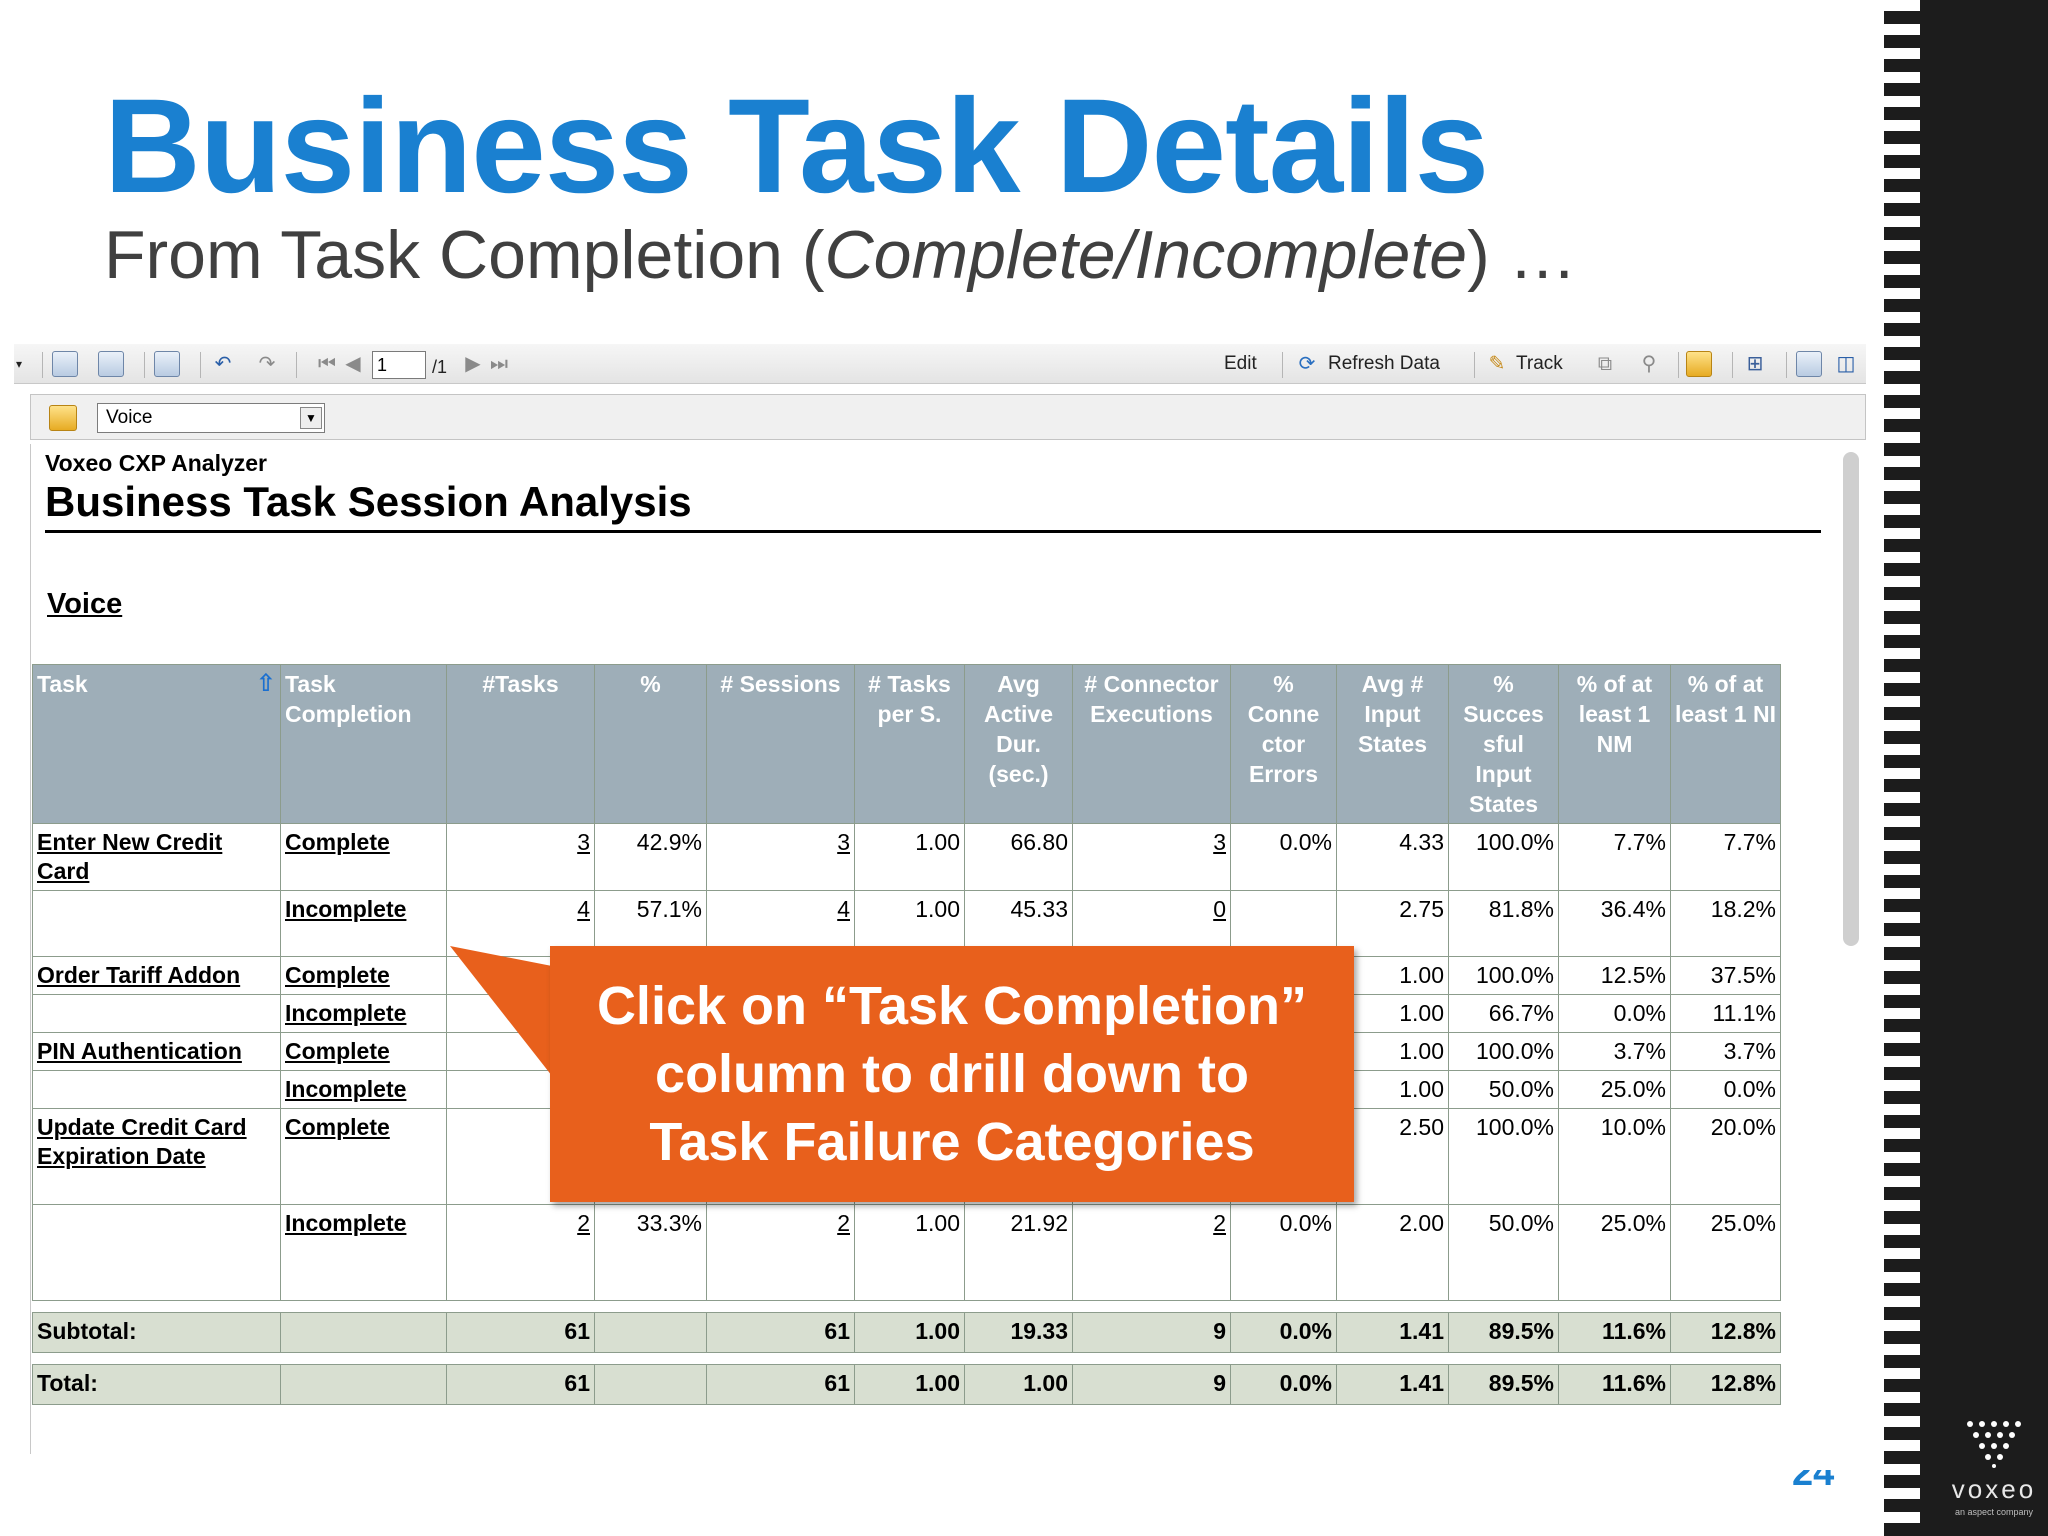 The image size is (2048, 1536). I want to click on page-number-input: 1, so click(399, 365).